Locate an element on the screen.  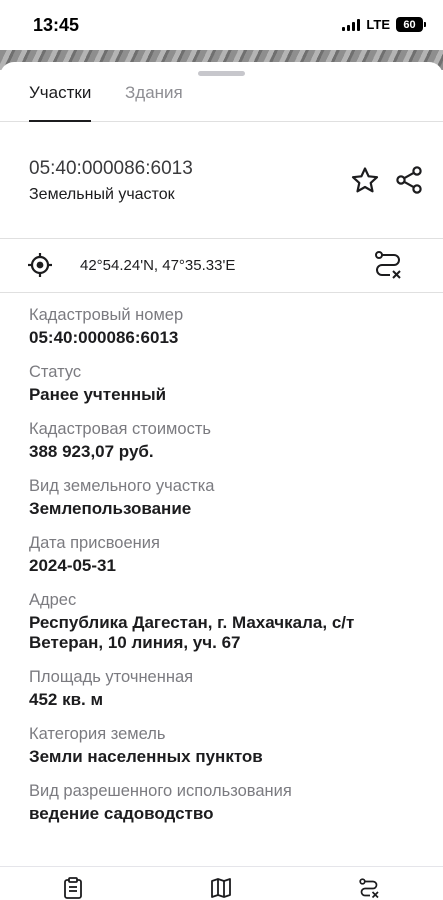
field-value: Земли населенных пунктов is located at coordinates (146, 756).